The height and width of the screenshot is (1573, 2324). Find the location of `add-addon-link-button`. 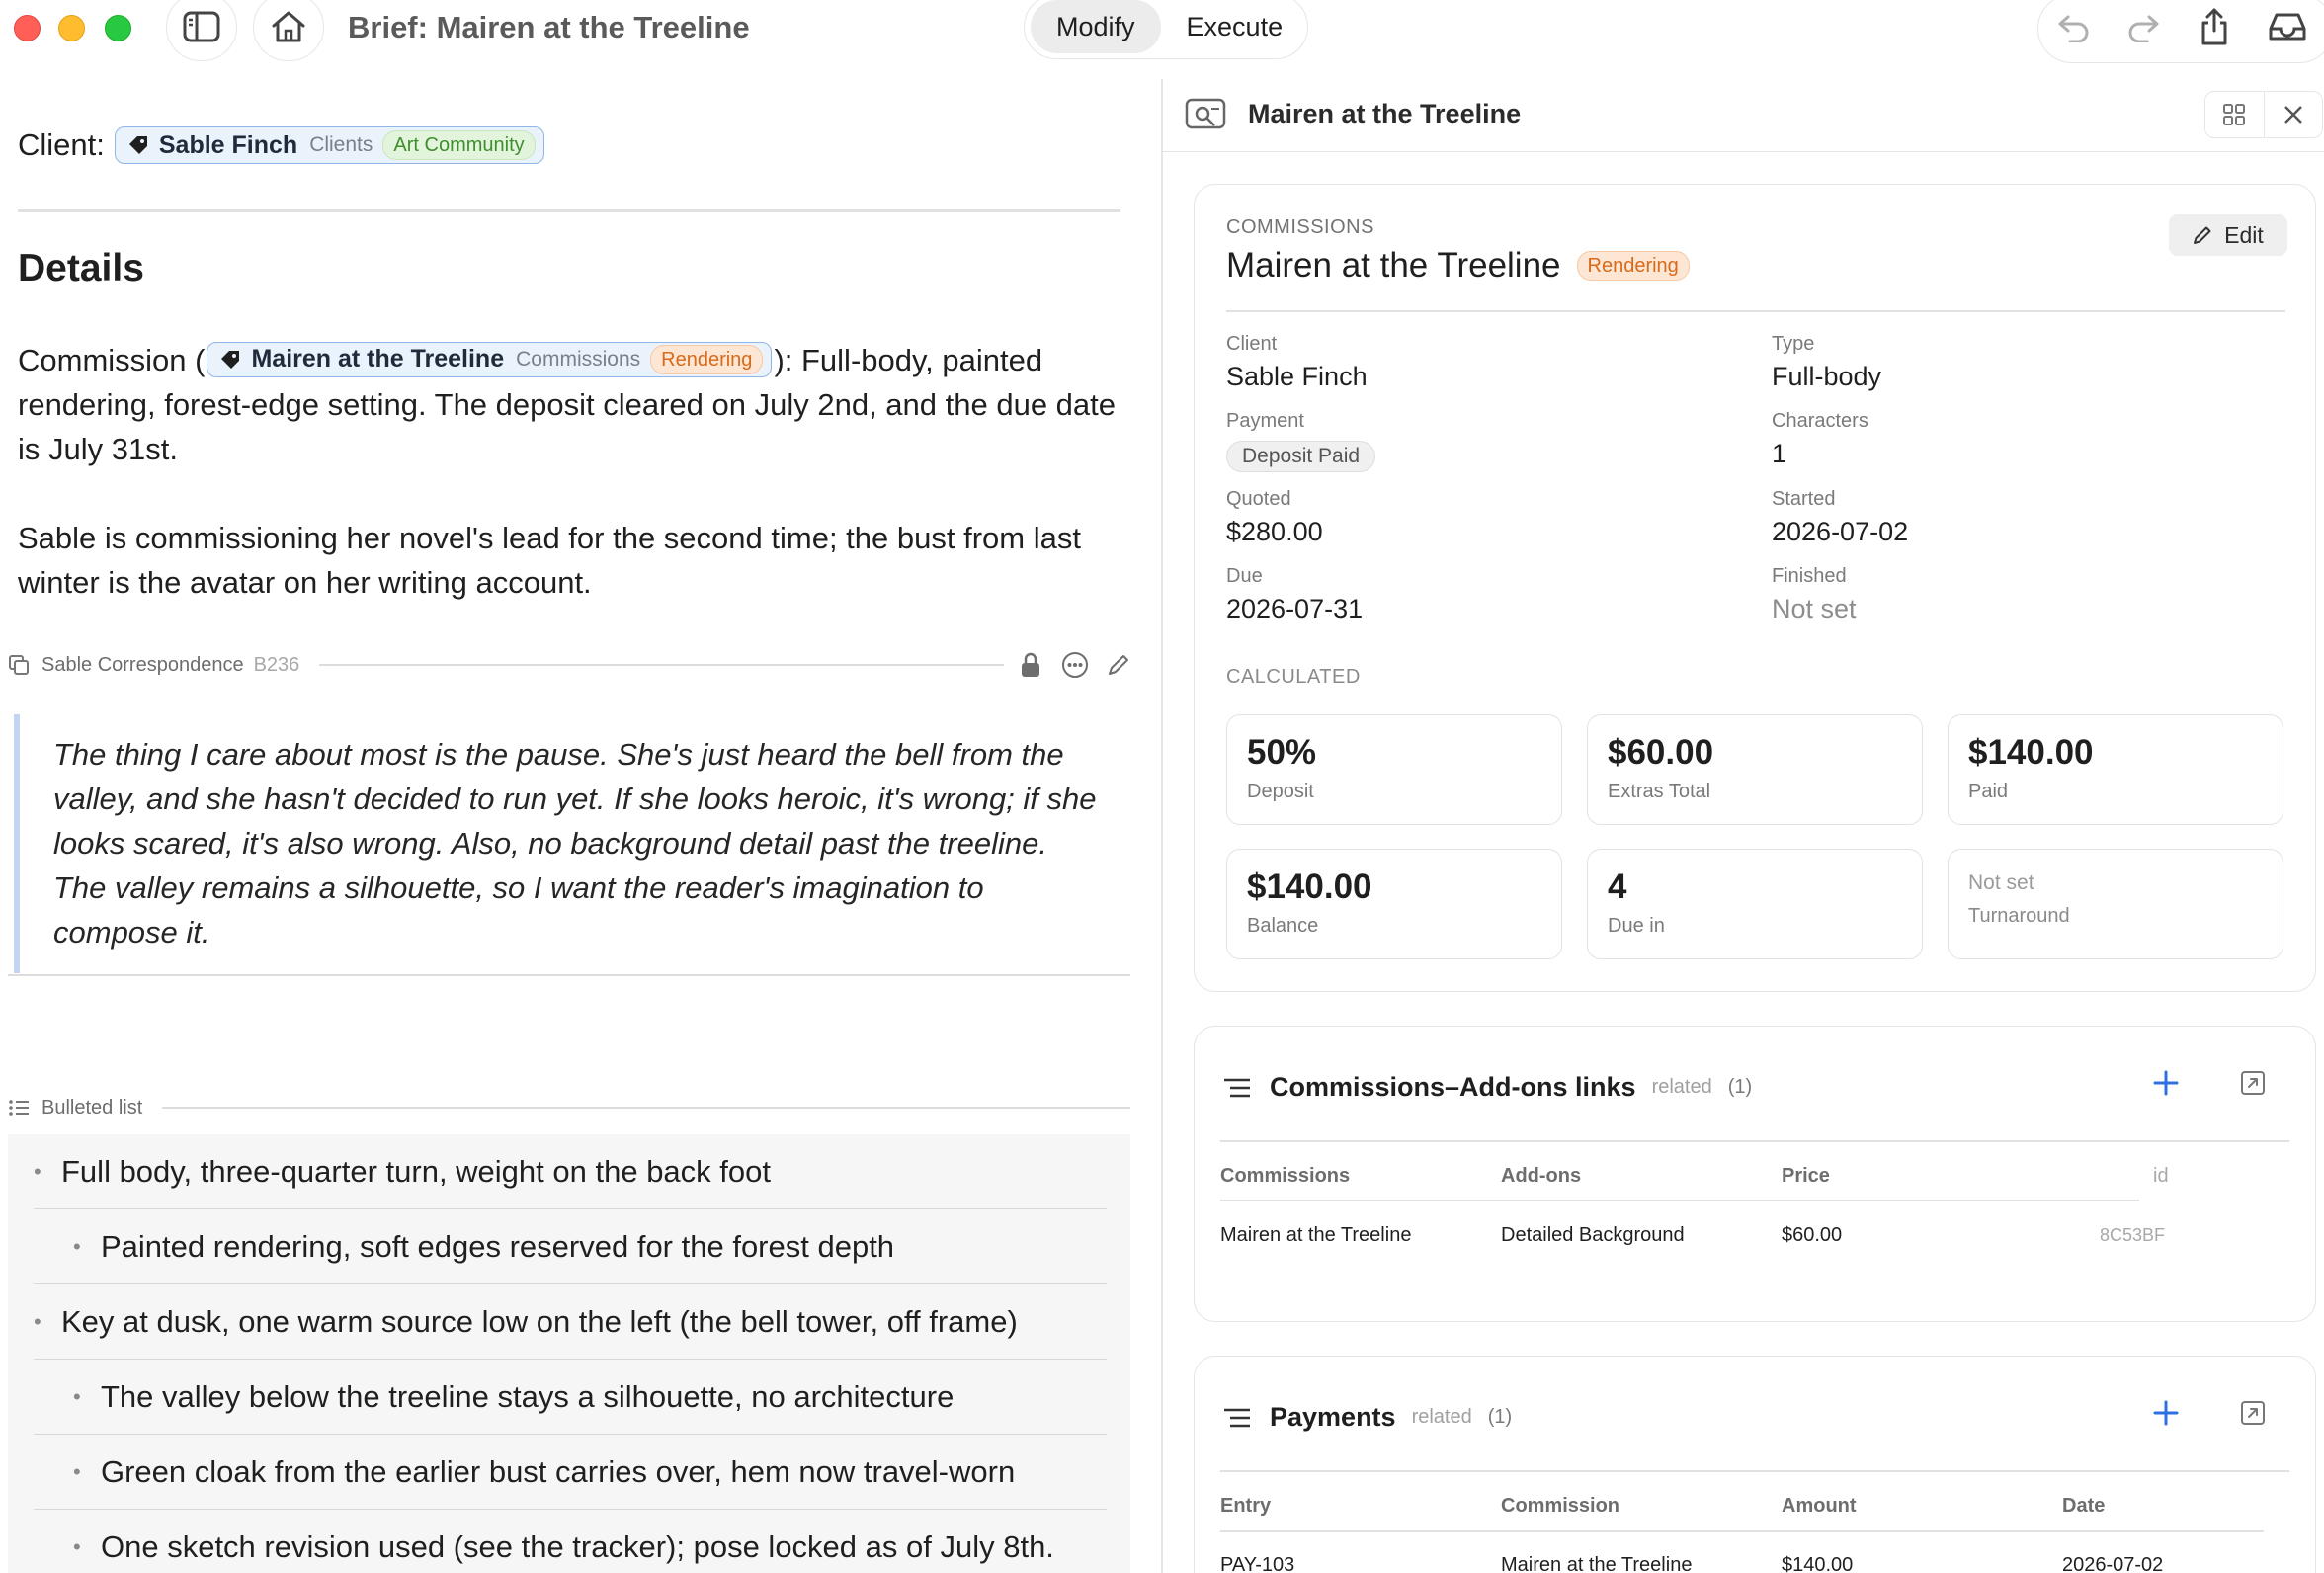

add-addon-link-button is located at coordinates (2166, 1085).